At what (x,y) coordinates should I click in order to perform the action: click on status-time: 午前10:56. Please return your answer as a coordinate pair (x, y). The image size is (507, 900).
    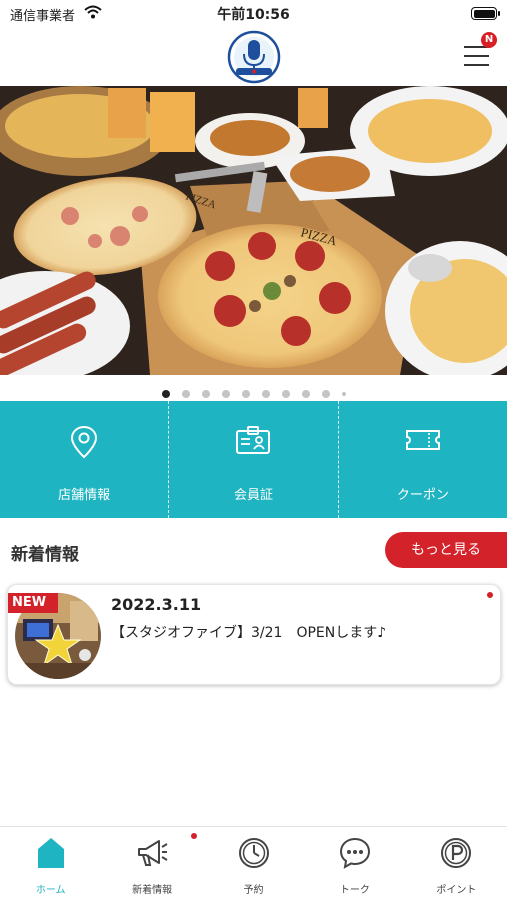
    Looking at the image, I should click on (253, 15).